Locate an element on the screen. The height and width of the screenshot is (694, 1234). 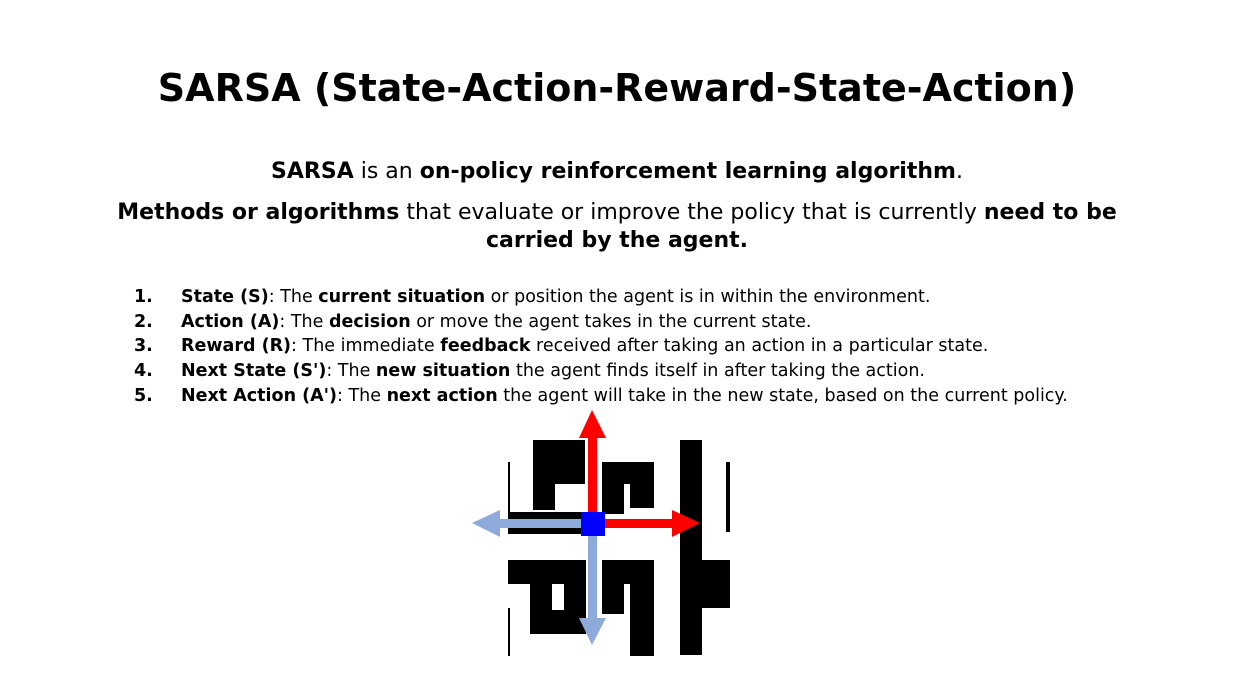
next-action-arrow-left-head is located at coordinates (486, 523).